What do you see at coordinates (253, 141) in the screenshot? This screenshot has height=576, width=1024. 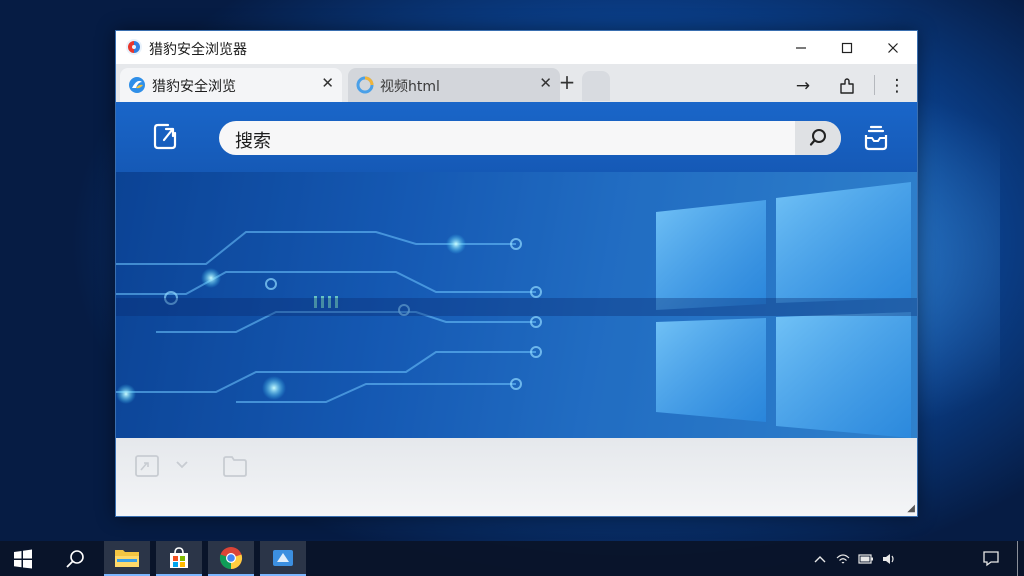 I see `search-placeholder: 搜索` at bounding box center [253, 141].